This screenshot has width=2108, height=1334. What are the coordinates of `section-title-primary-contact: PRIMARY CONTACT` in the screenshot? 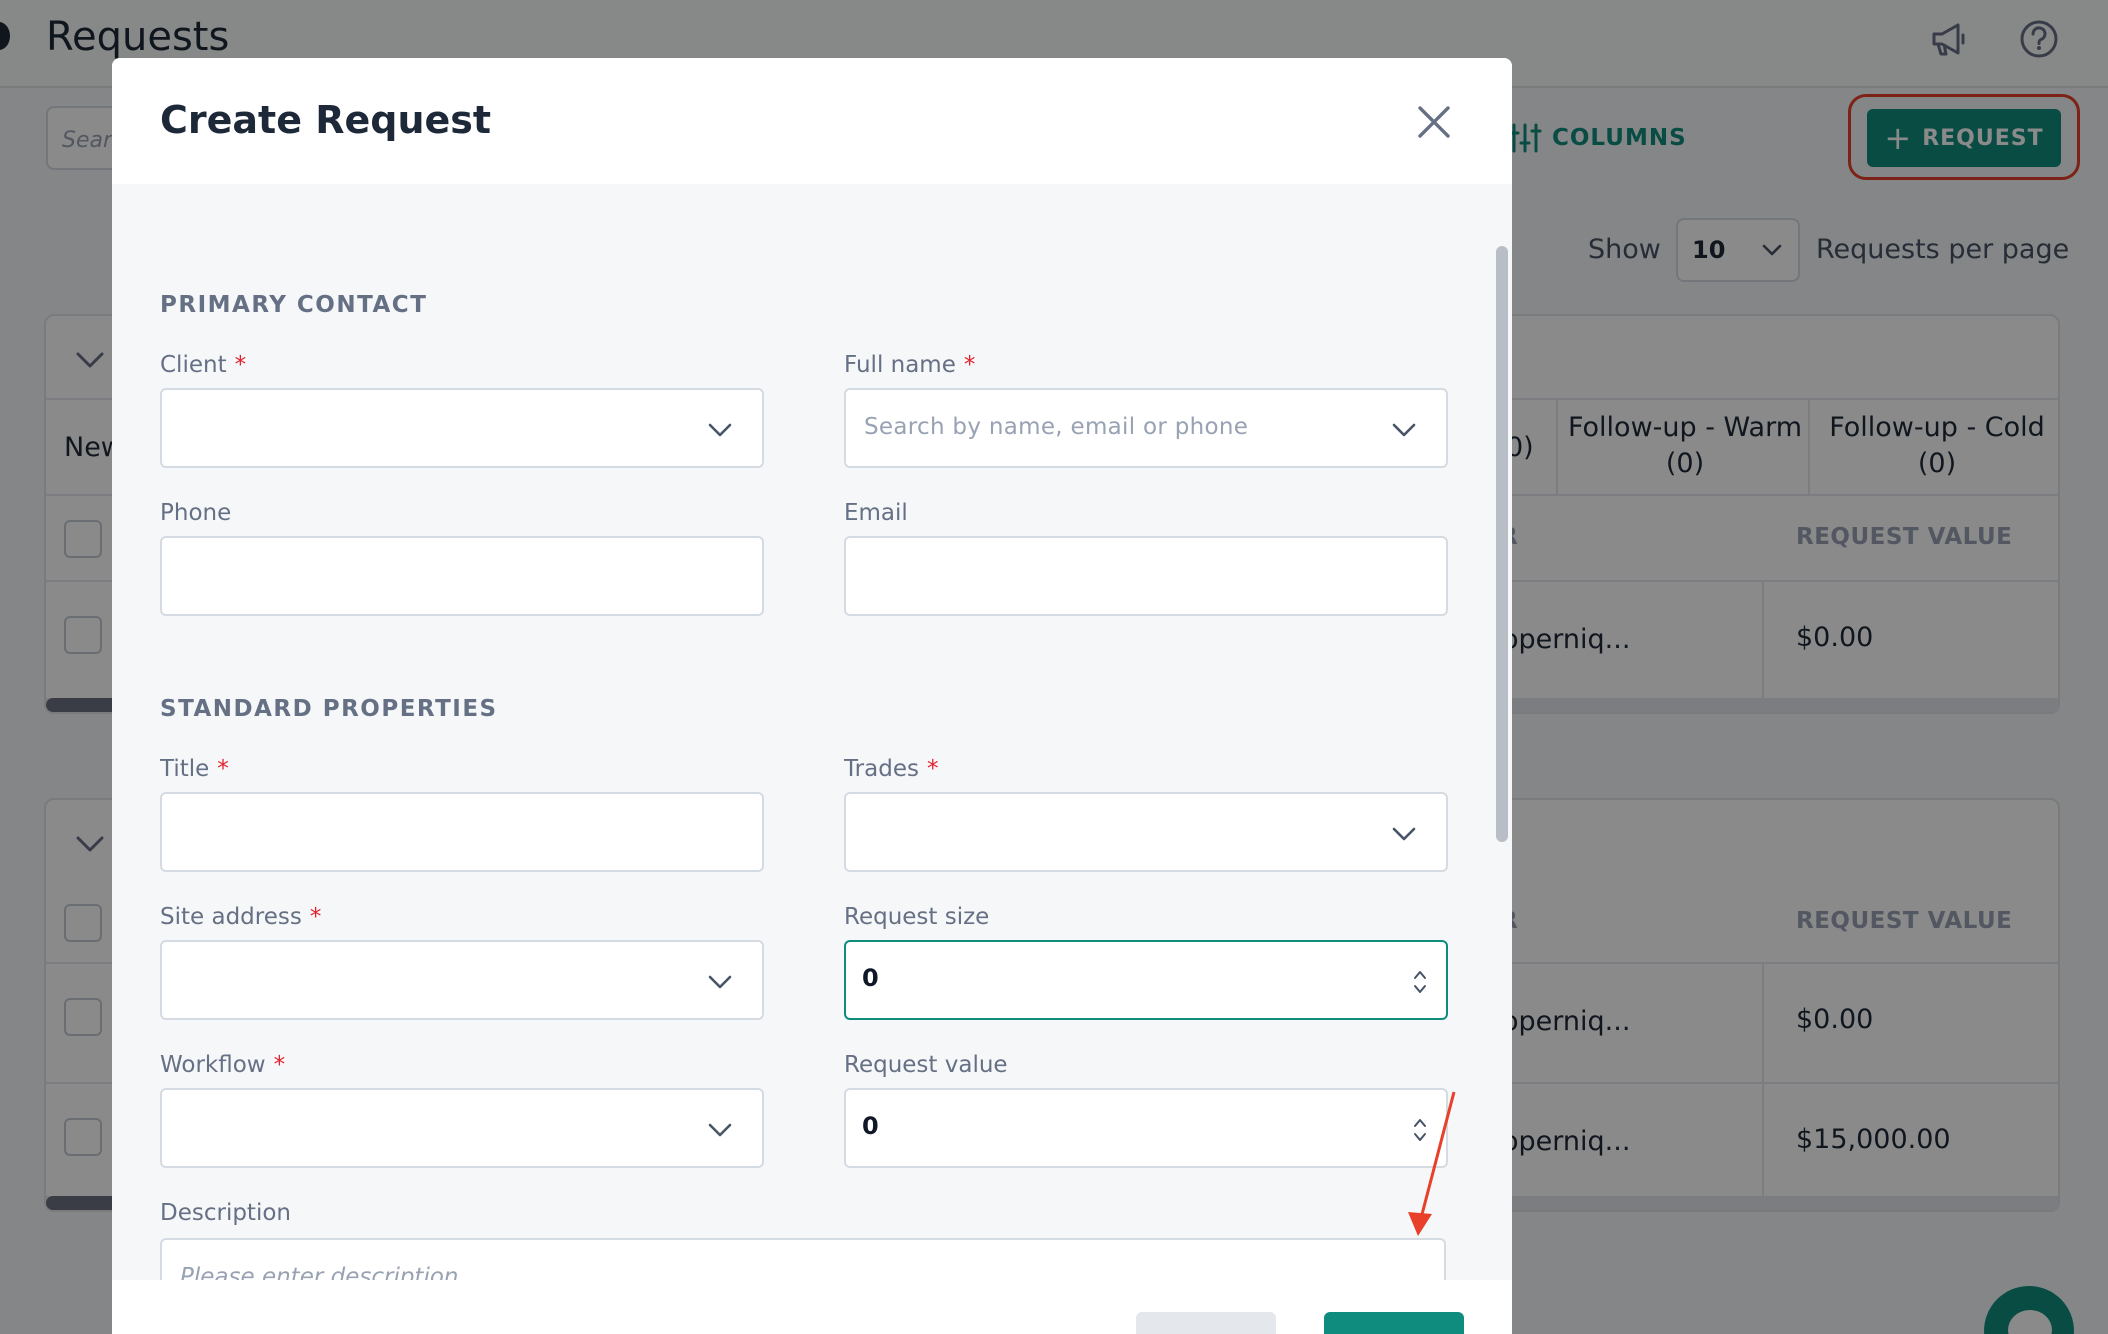 It's located at (294, 305).